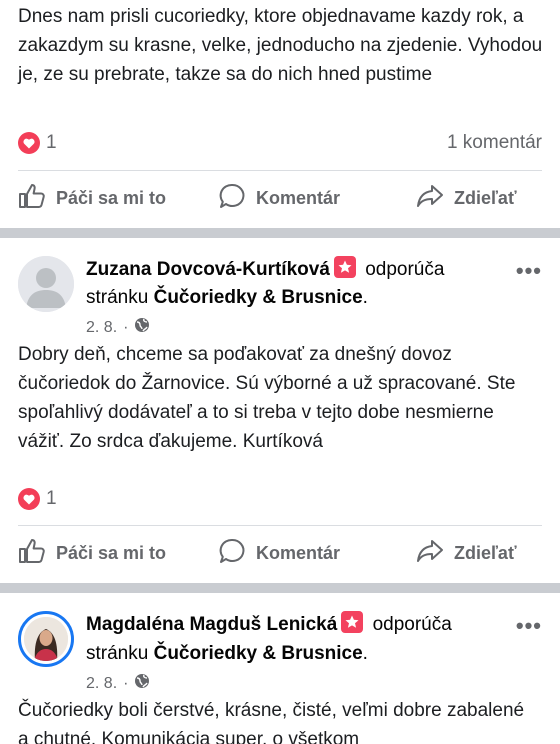 This screenshot has width=560, height=744. I want to click on comment-count-link: 1 komentár, so click(494, 143).